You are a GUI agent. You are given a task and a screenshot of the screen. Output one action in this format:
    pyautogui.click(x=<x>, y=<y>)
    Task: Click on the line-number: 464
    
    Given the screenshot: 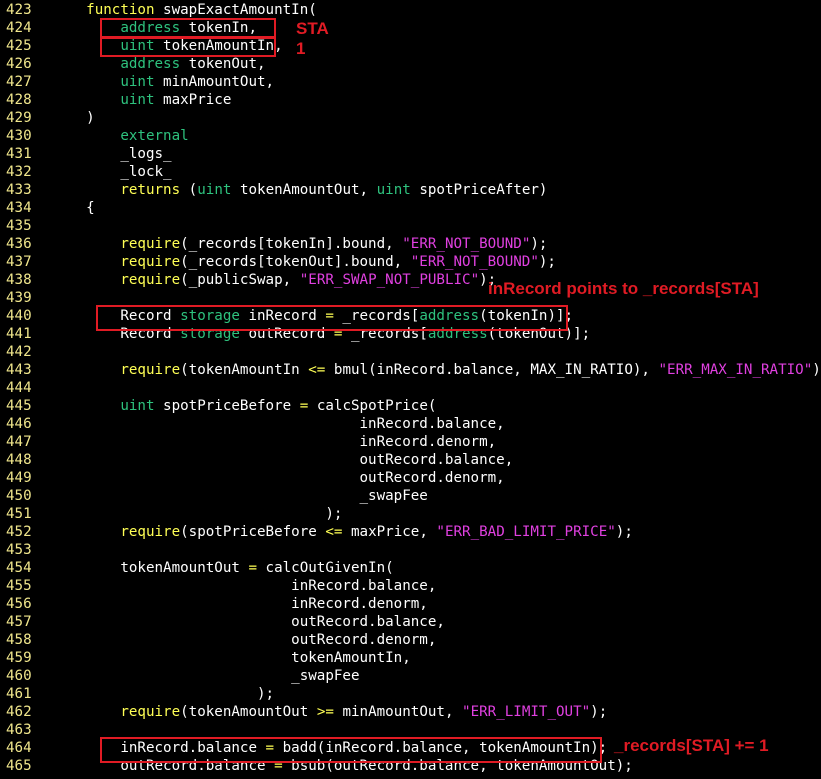 What is the action you would take?
    pyautogui.click(x=19, y=748)
    